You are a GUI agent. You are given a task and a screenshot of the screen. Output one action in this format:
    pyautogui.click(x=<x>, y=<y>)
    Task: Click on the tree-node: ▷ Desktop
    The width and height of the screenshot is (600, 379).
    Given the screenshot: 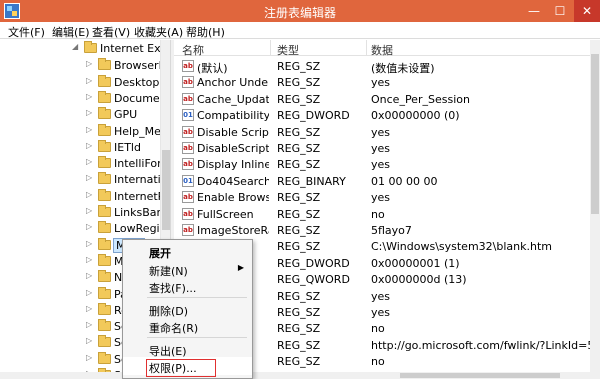 What is the action you would take?
    pyautogui.click(x=85, y=82)
    